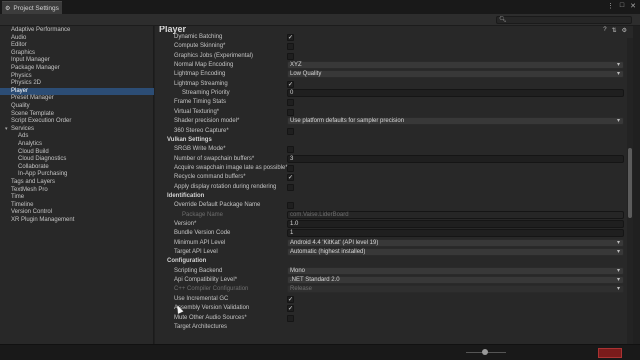  Describe the element at coordinates (455, 252) in the screenshot. I see `setting-dropdown: Automatic (highest installed)` at that location.